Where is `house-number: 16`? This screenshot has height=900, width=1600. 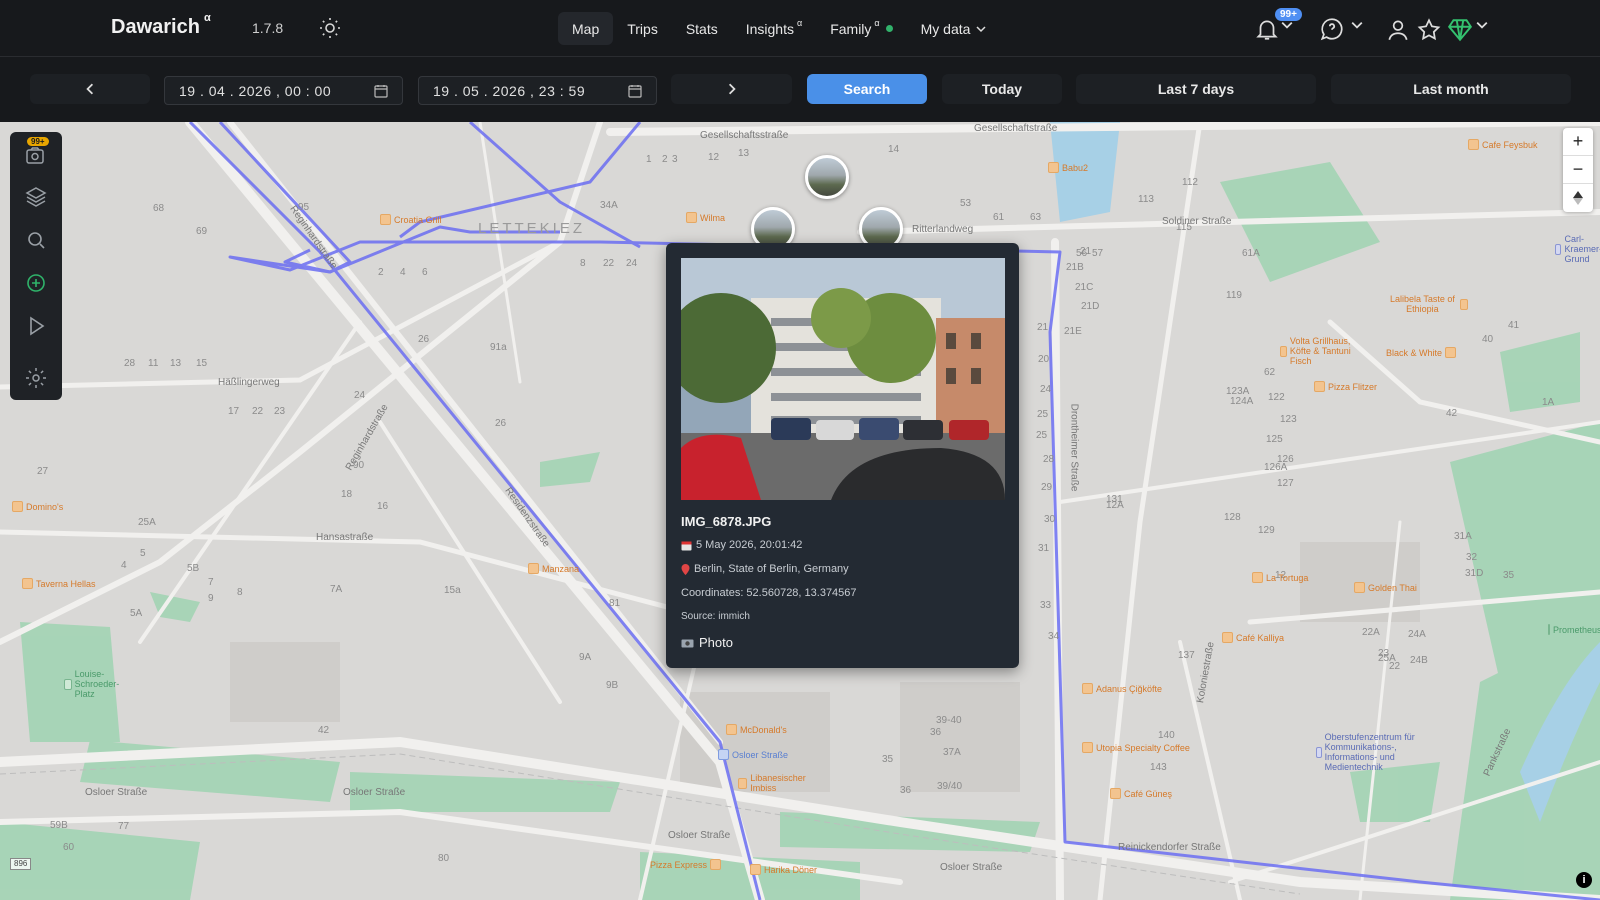 house-number: 16 is located at coordinates (383, 506).